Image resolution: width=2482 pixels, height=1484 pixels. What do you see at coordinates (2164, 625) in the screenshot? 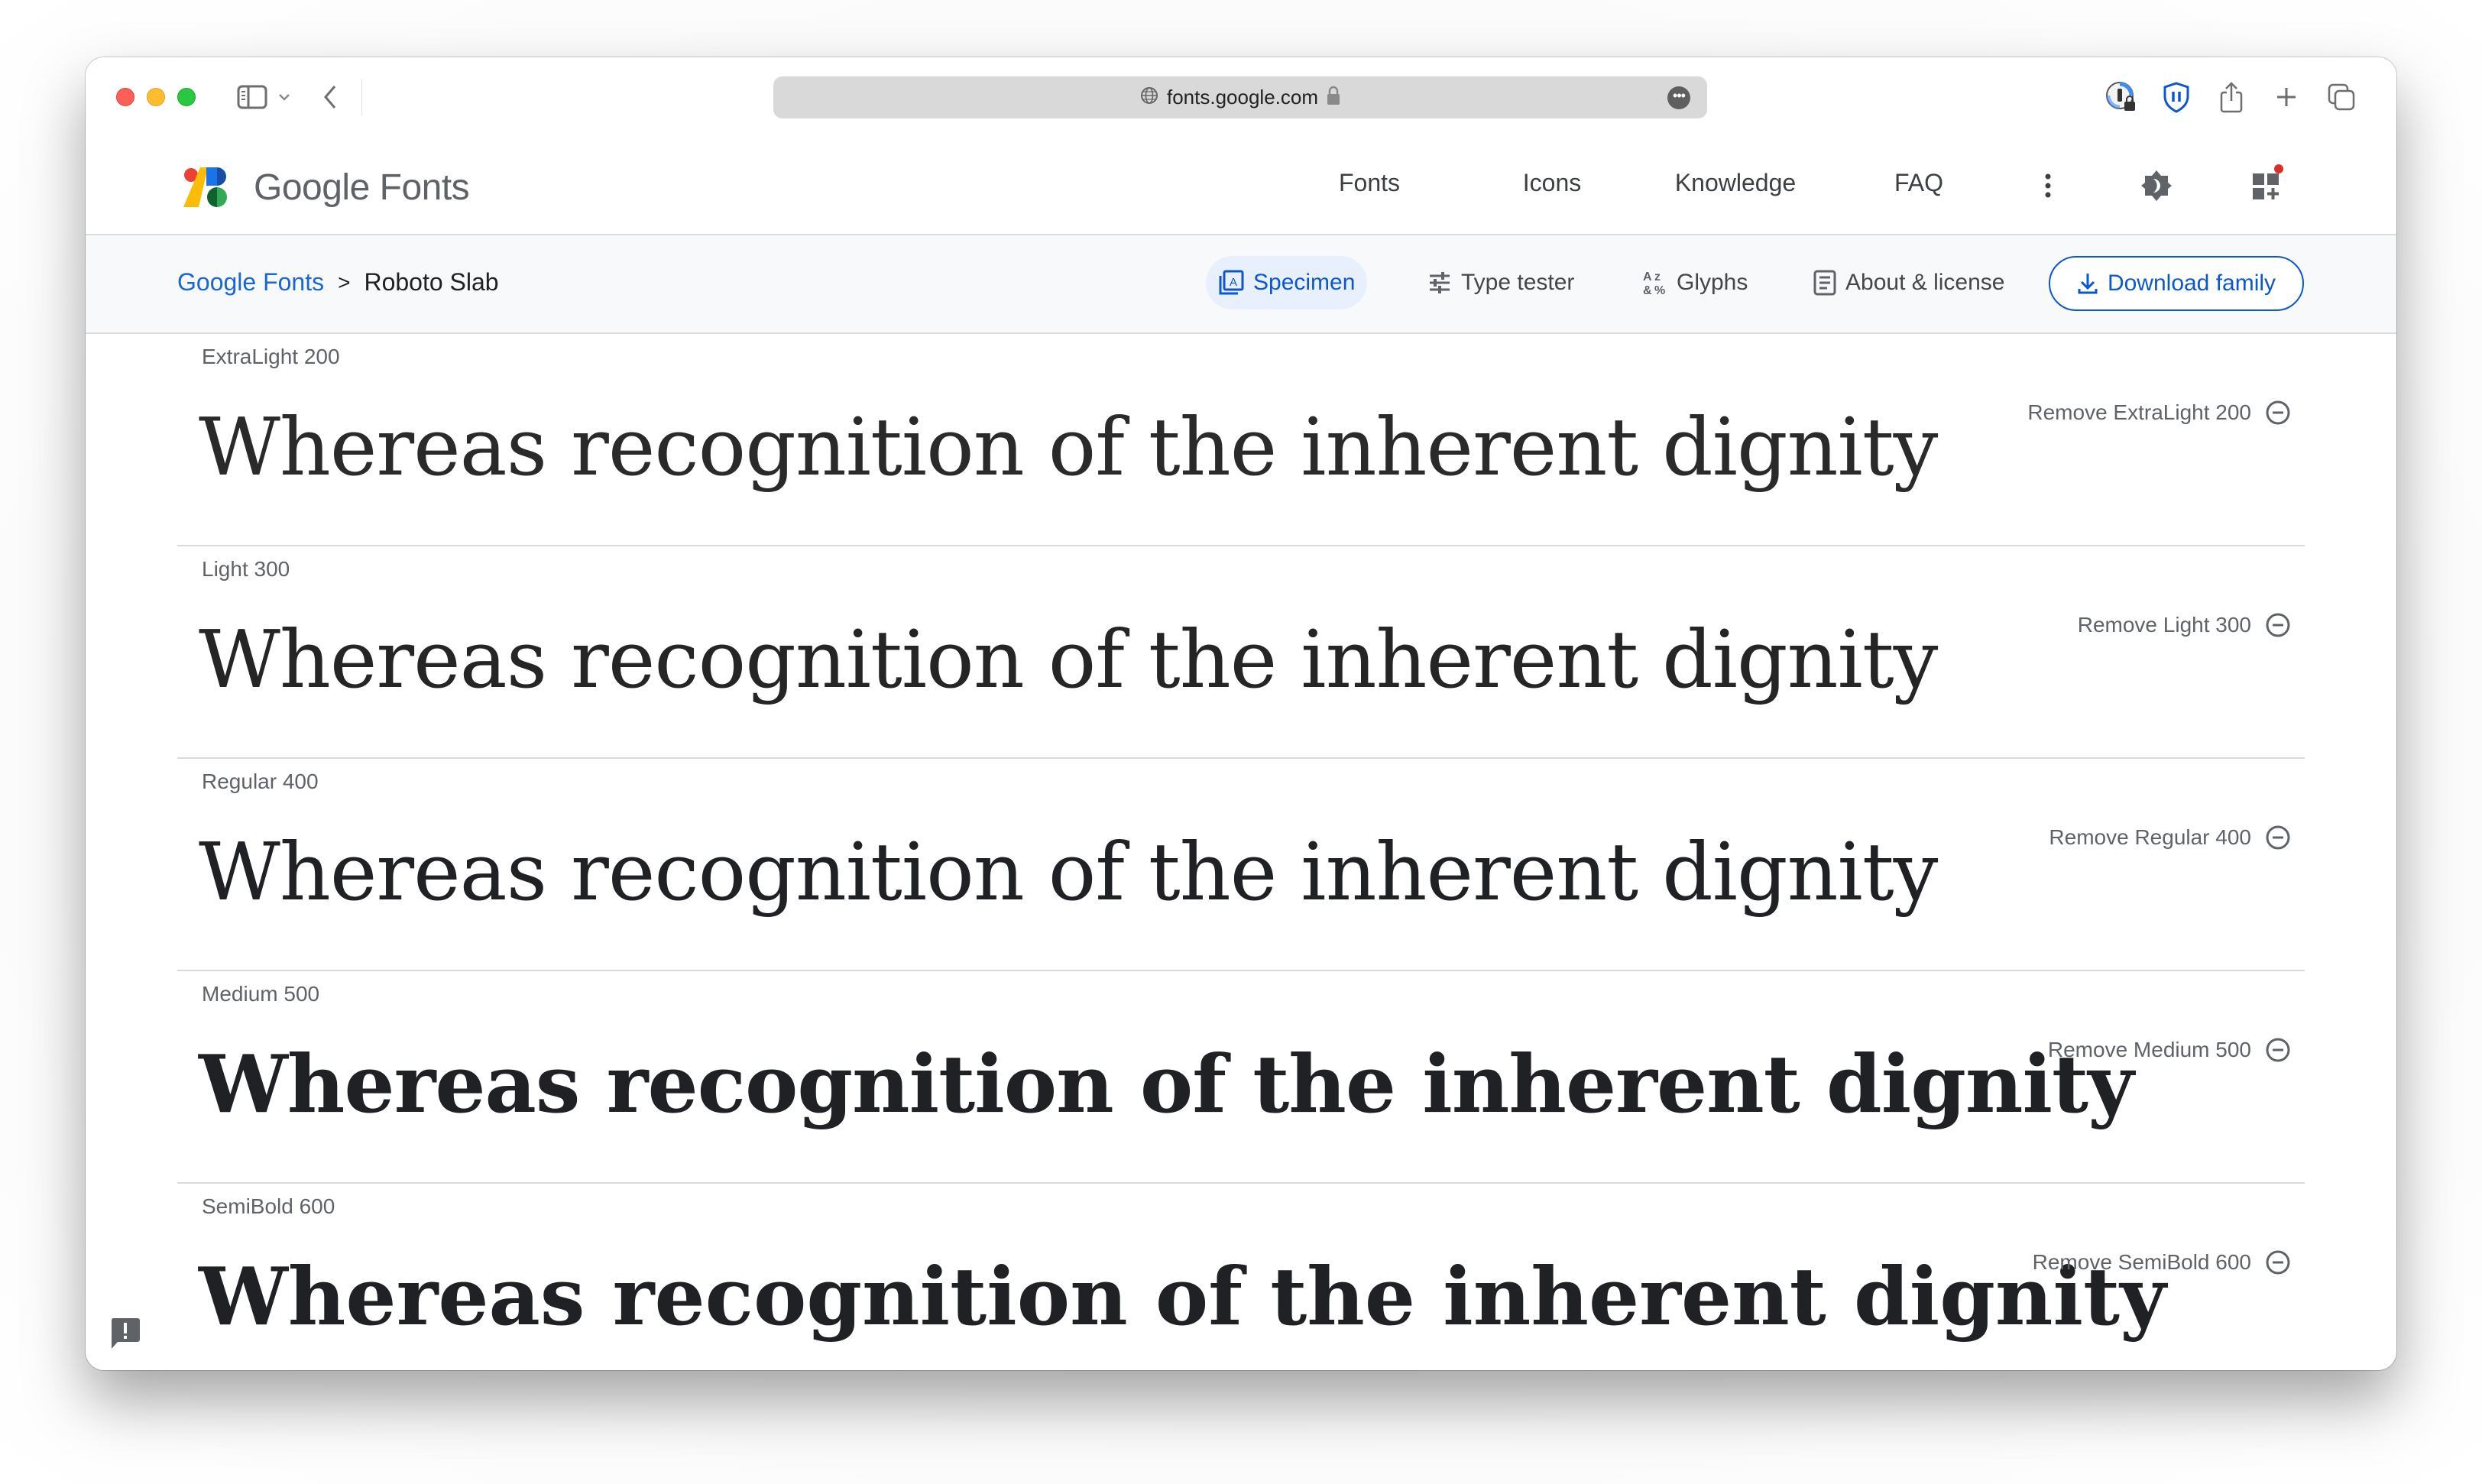
I see `remove-style-label: Remove Light 300` at bounding box center [2164, 625].